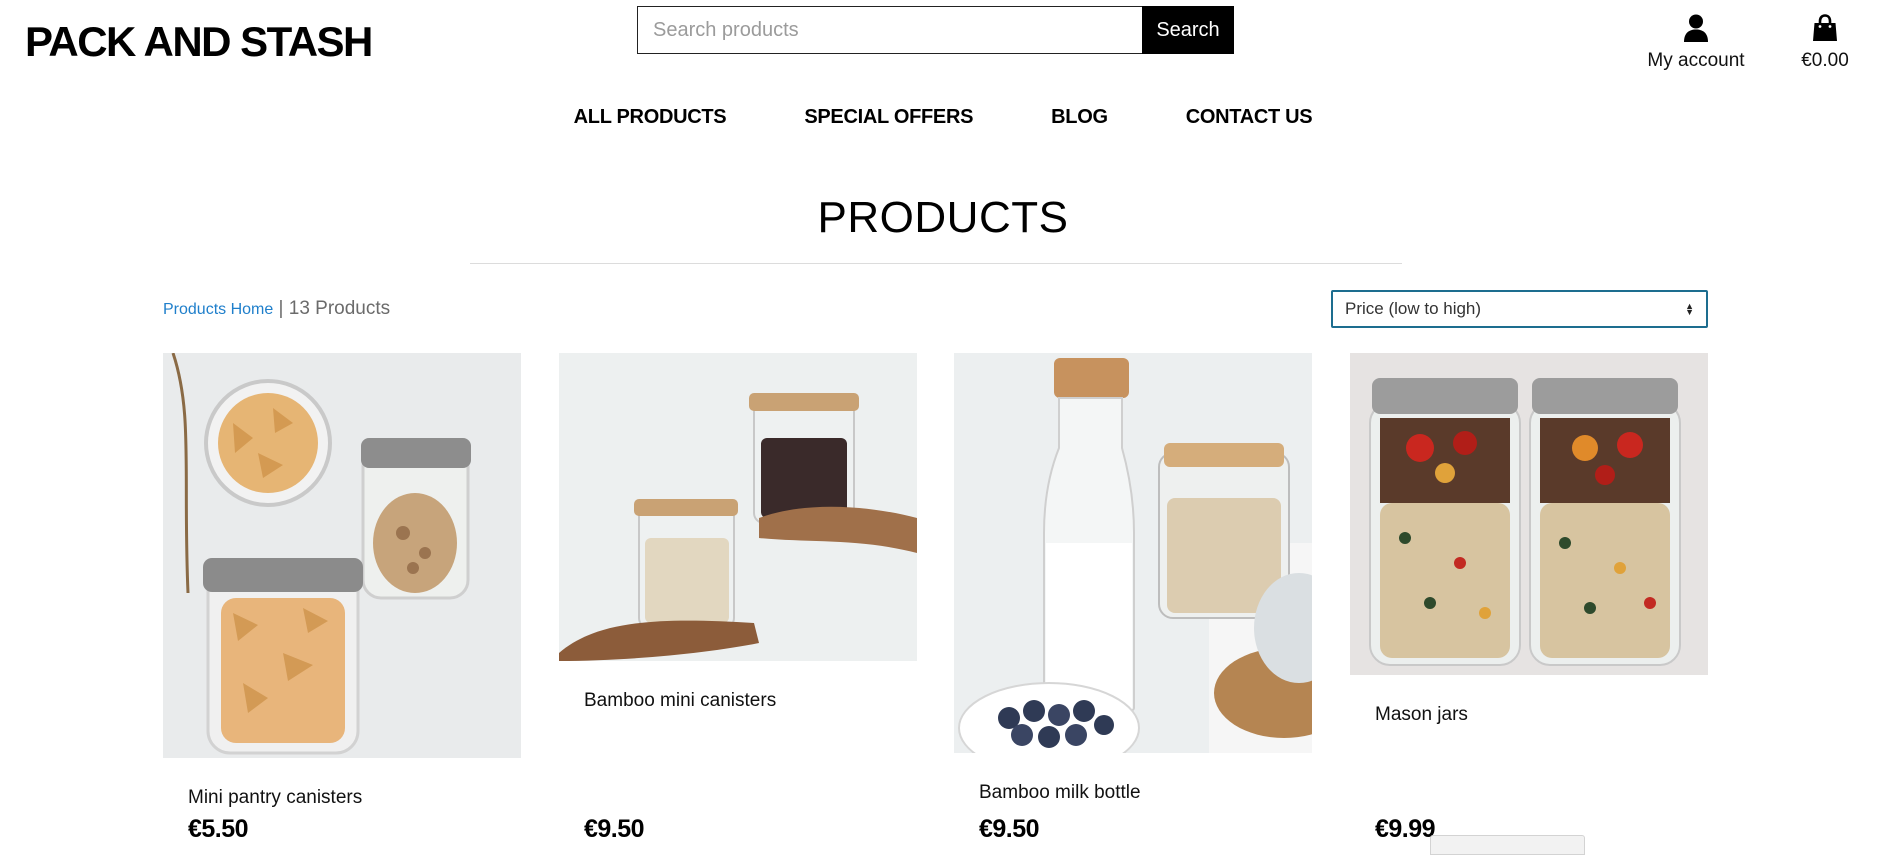 The height and width of the screenshot is (855, 1886). What do you see at coordinates (650, 117) in the screenshot?
I see `nav-all-products: ALL PRODUCTS` at bounding box center [650, 117].